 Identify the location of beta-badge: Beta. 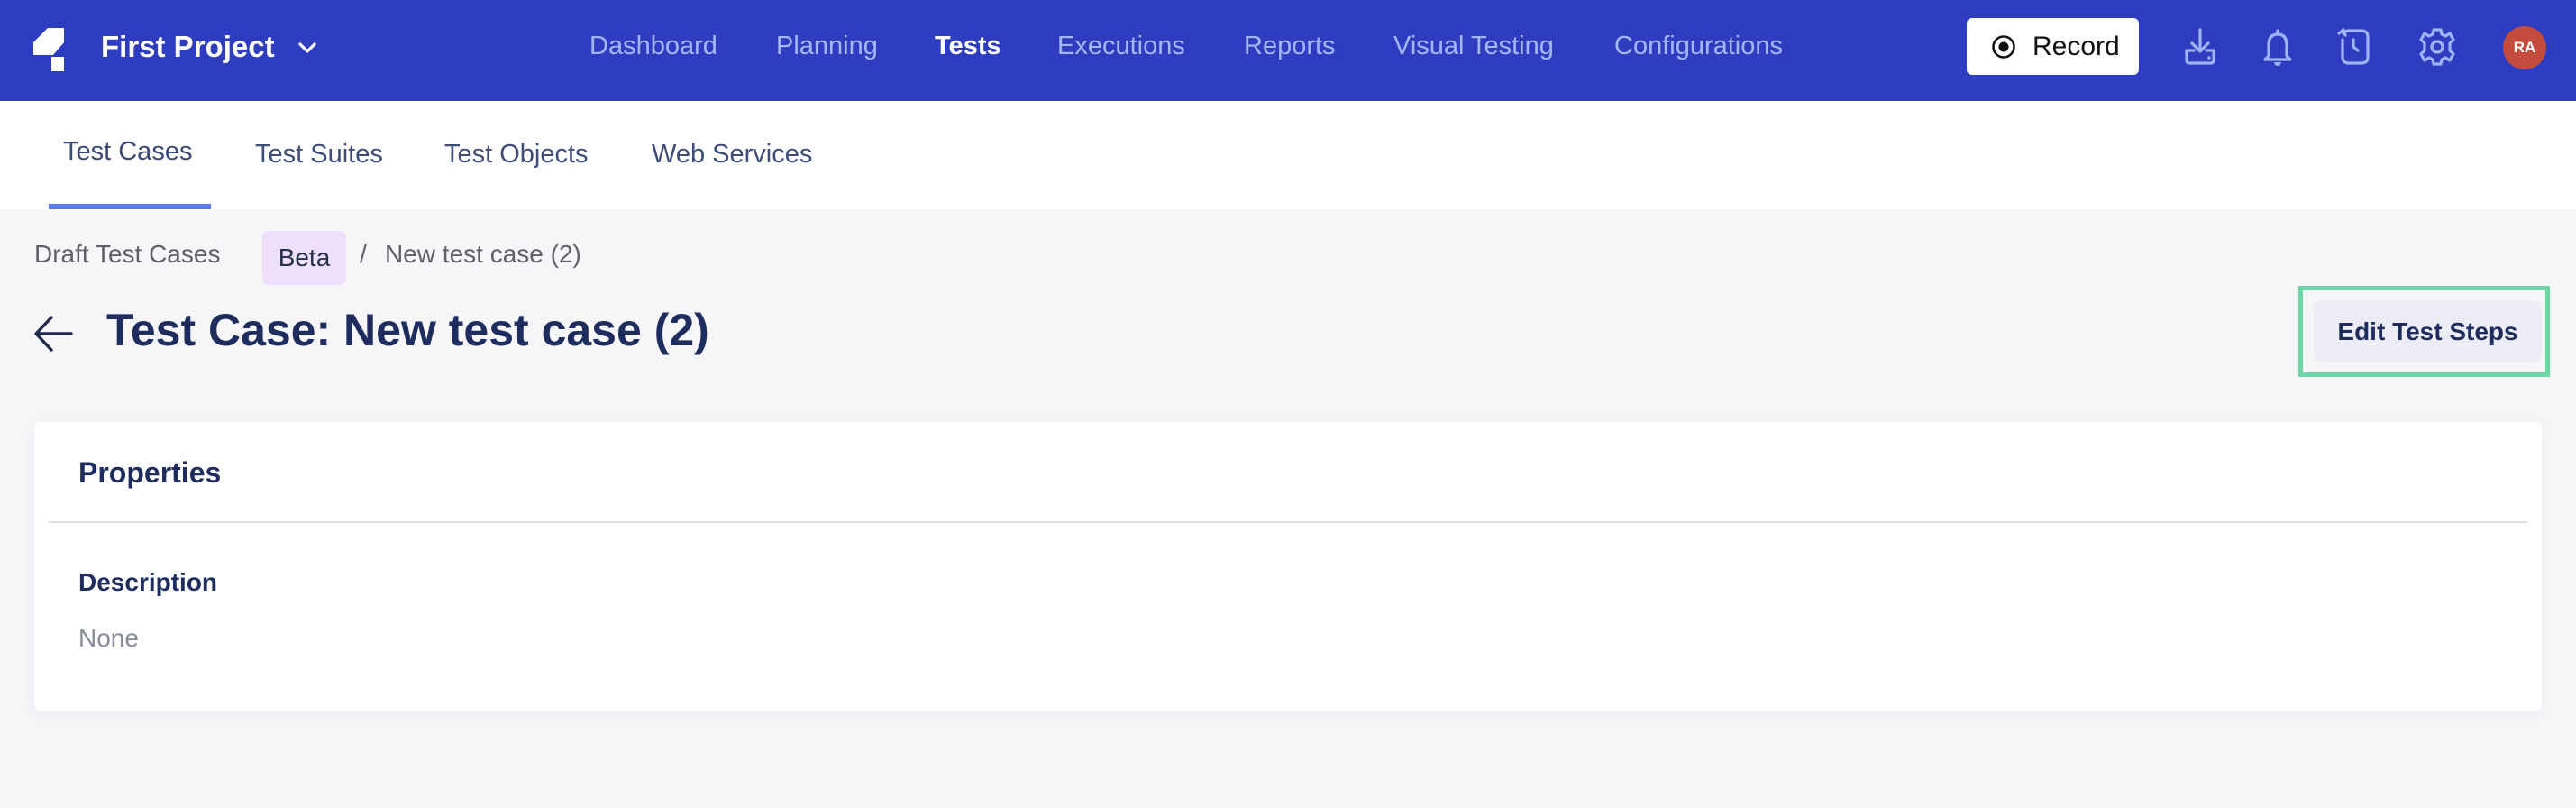
(304, 258).